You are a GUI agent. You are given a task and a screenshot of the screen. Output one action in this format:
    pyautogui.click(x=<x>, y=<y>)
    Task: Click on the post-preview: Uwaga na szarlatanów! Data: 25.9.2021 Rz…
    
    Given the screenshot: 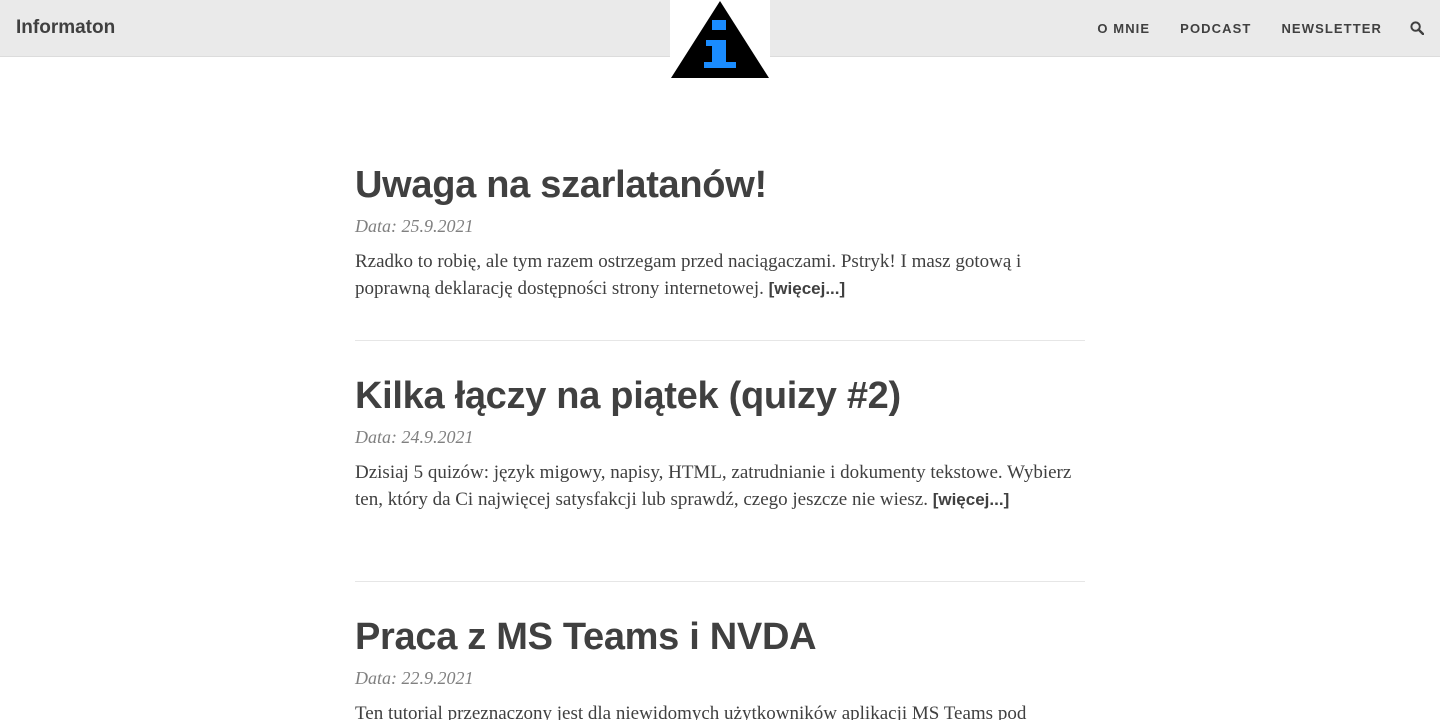 What is the action you would take?
    pyautogui.click(x=720, y=250)
    